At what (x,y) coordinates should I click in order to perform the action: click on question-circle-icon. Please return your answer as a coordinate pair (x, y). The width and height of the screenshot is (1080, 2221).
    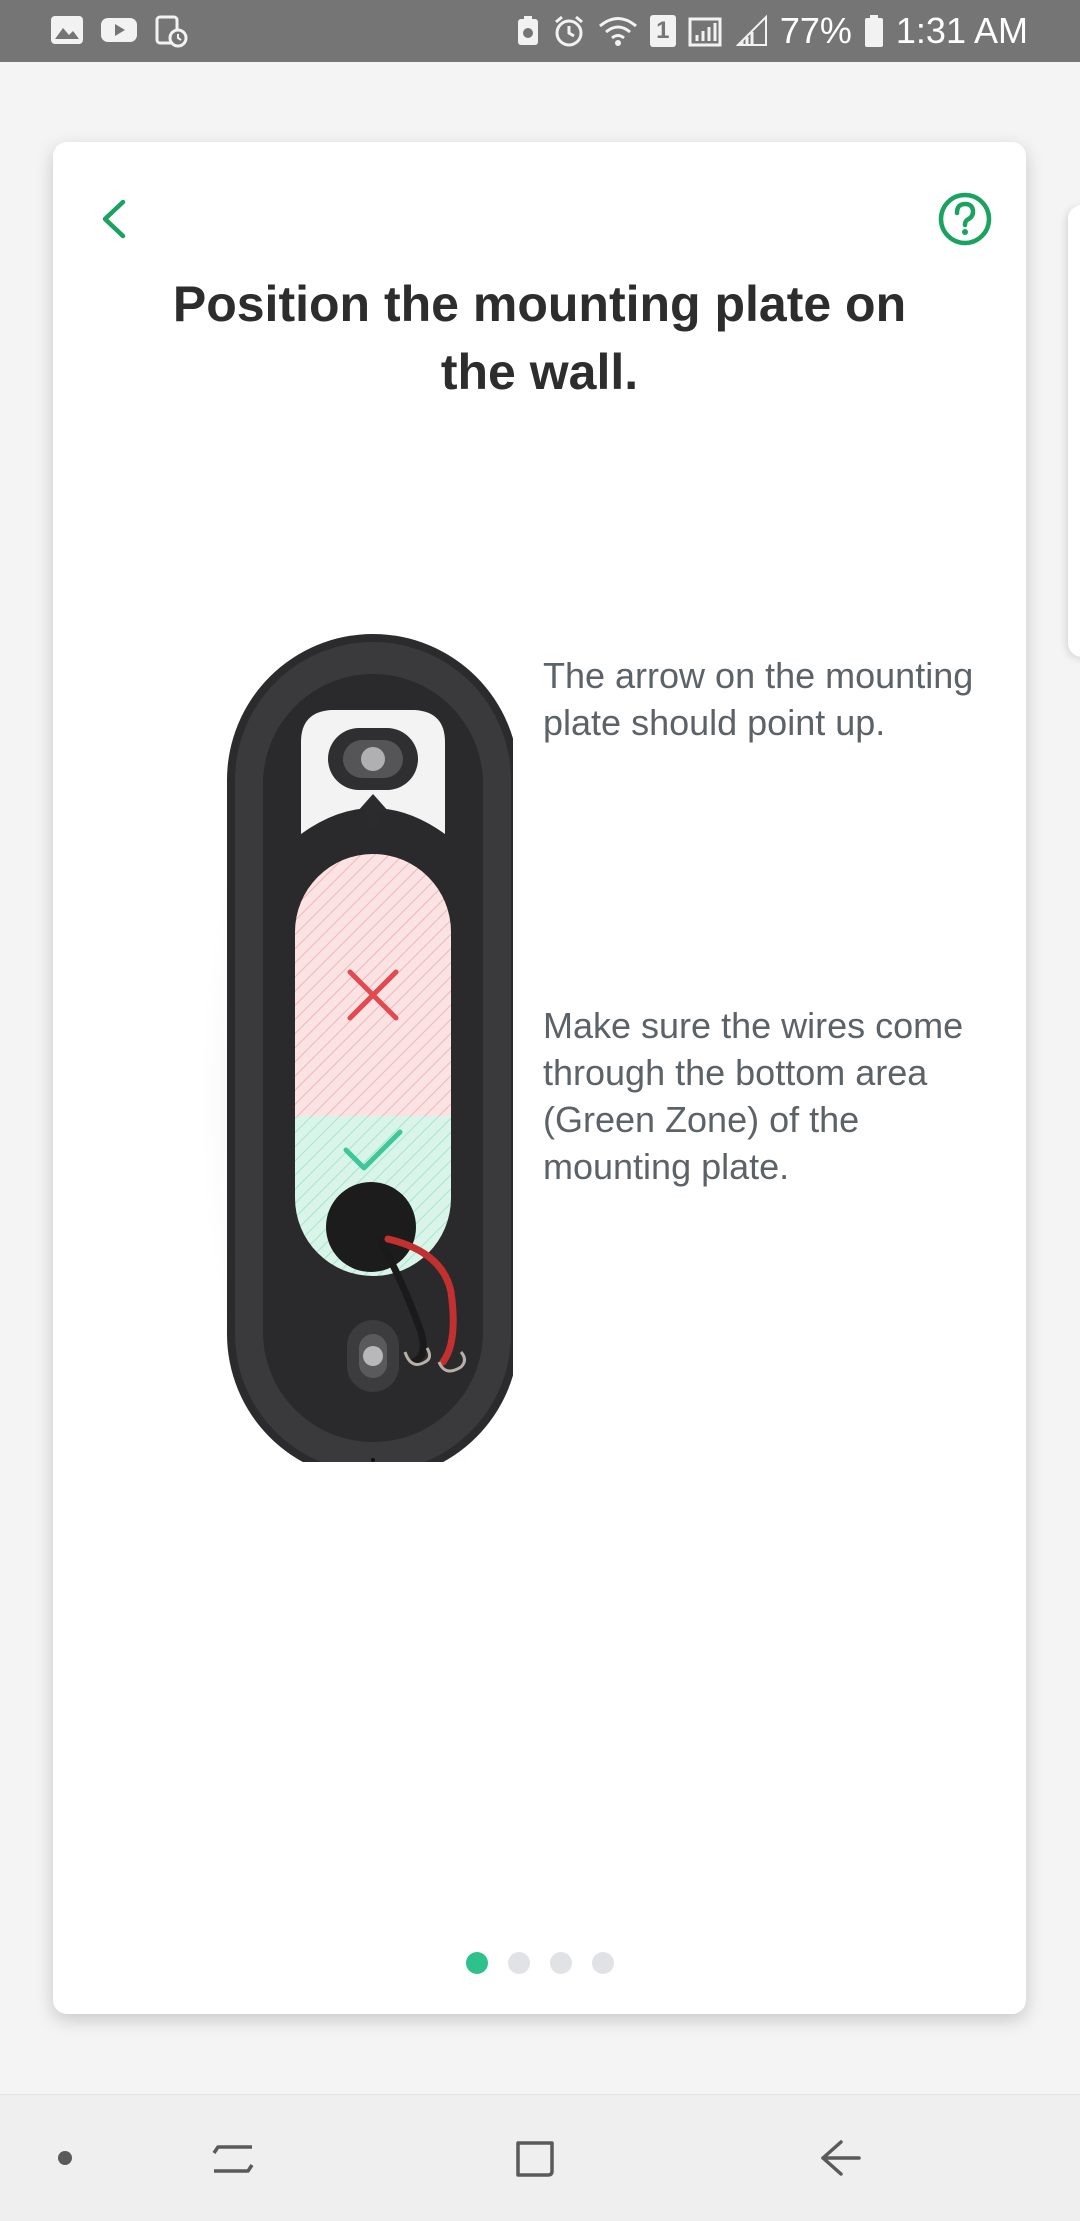
    Looking at the image, I should click on (965, 219).